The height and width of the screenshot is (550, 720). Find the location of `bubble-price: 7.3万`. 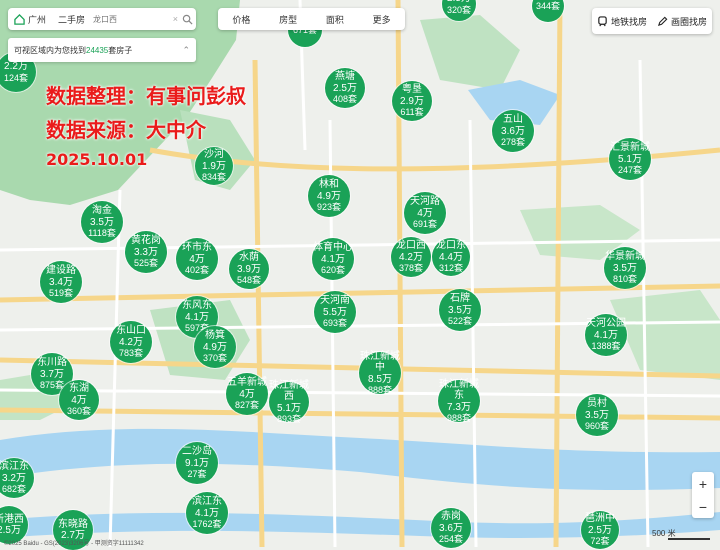

bubble-price: 7.3万 is located at coordinates (459, 407).